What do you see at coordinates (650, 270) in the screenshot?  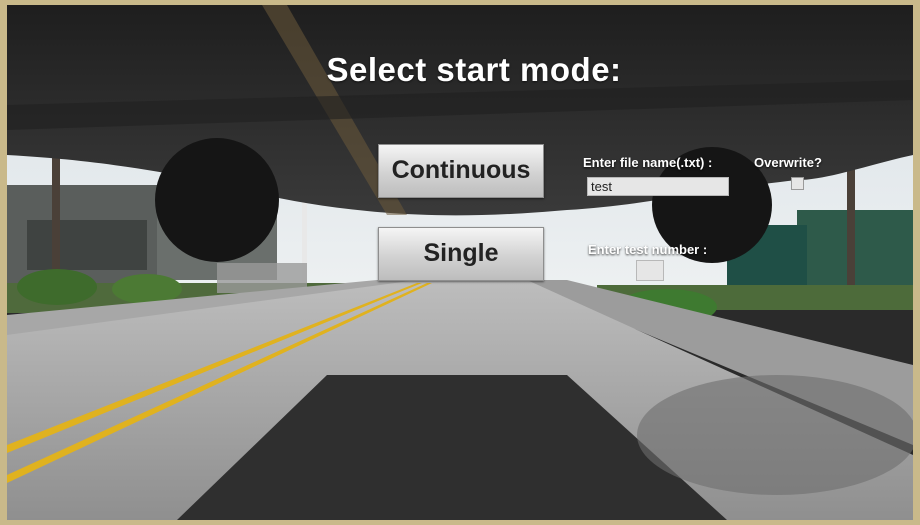 I see `test-number-input` at bounding box center [650, 270].